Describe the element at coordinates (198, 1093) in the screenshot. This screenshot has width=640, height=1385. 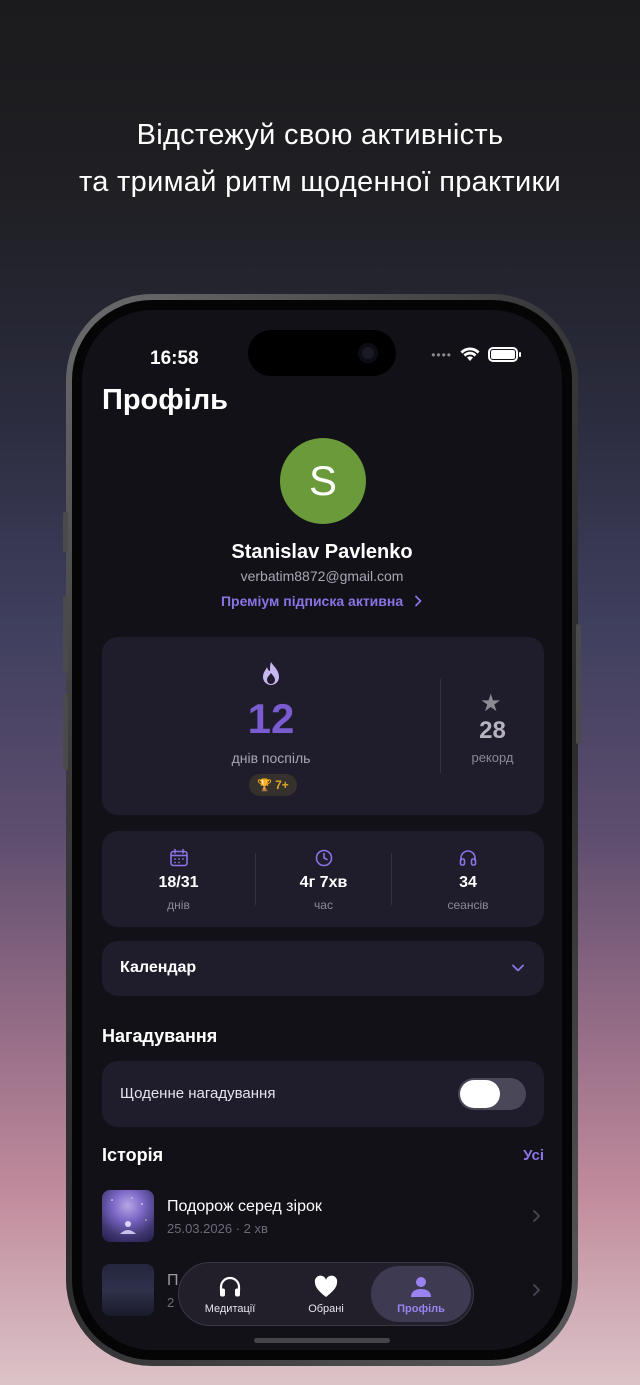
I see `daily-reminder-label: Щоденне нагадування` at that location.